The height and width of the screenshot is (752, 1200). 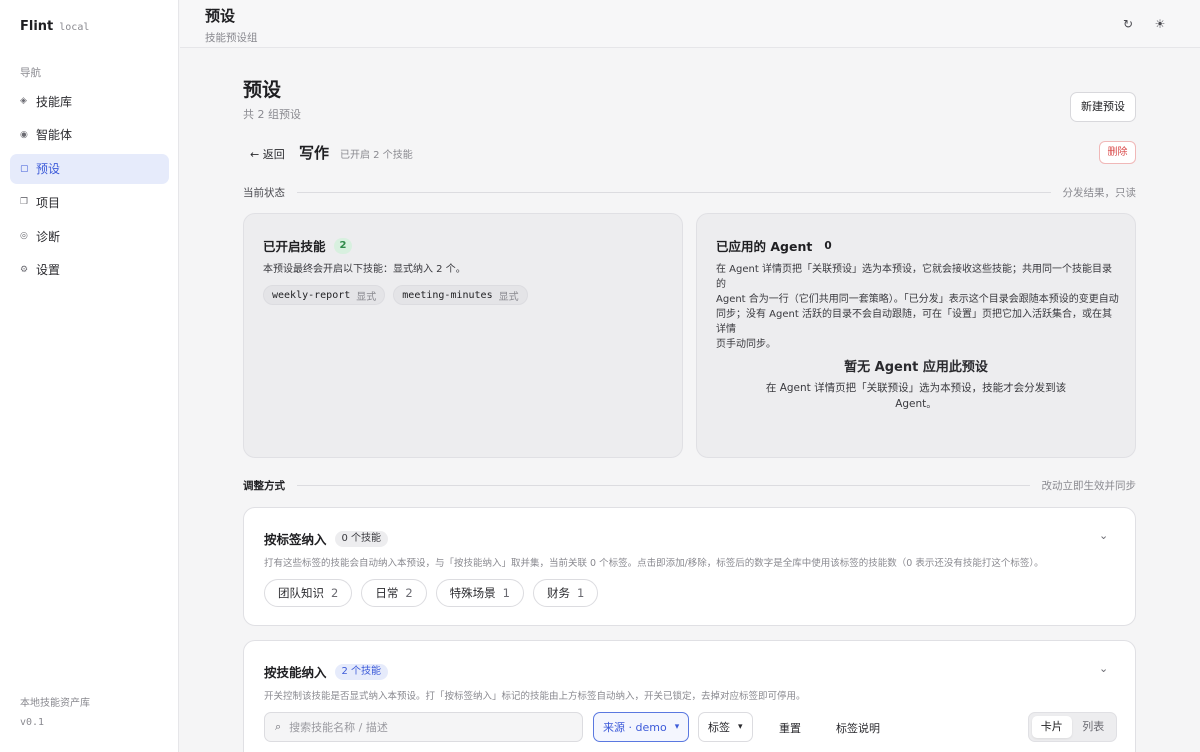 I want to click on tag-label: 团队知识, so click(x=301, y=593).